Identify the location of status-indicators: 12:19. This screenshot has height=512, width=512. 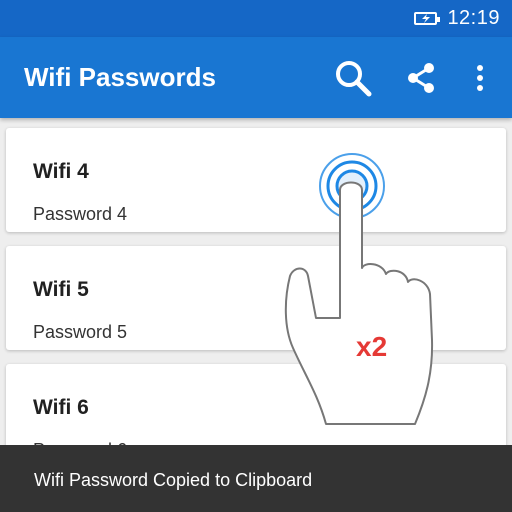
(457, 18).